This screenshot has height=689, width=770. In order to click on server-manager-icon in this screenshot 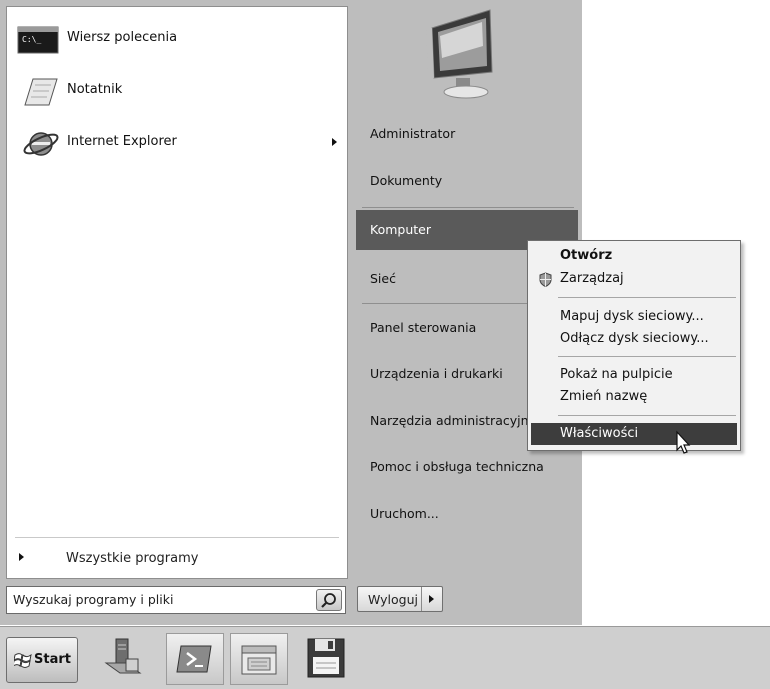, I will do `click(123, 656)`.